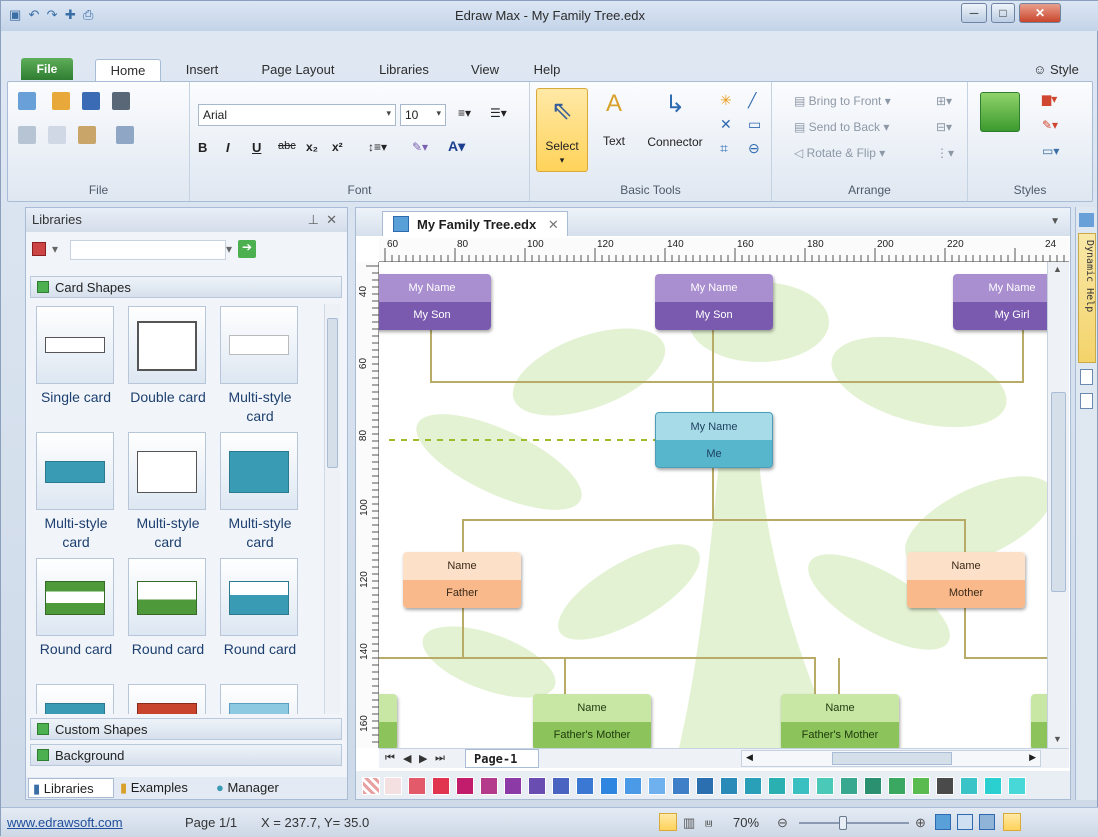 This screenshot has width=1098, height=837. I want to click on person-card: My Name My Girl, so click(1000, 302).